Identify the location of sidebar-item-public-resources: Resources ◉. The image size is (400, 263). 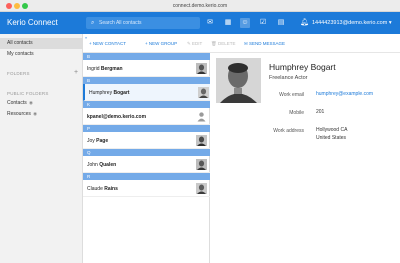
(41, 113).